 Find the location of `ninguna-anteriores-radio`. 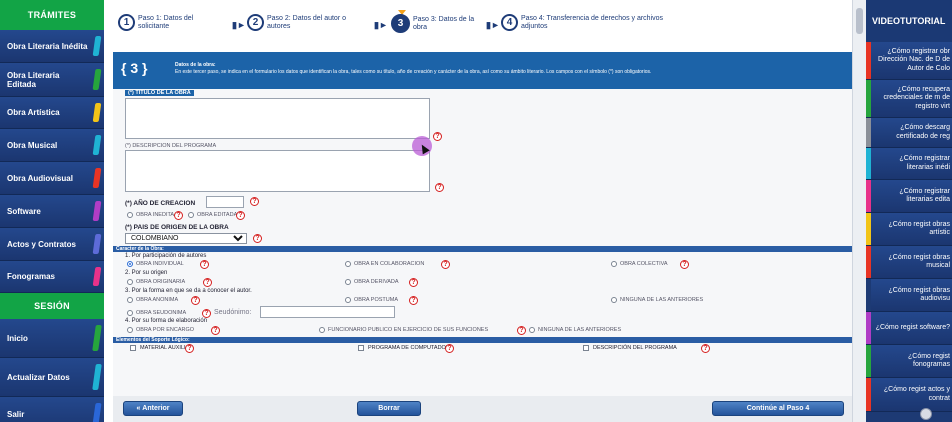

ninguna-anteriores-radio is located at coordinates (614, 300).